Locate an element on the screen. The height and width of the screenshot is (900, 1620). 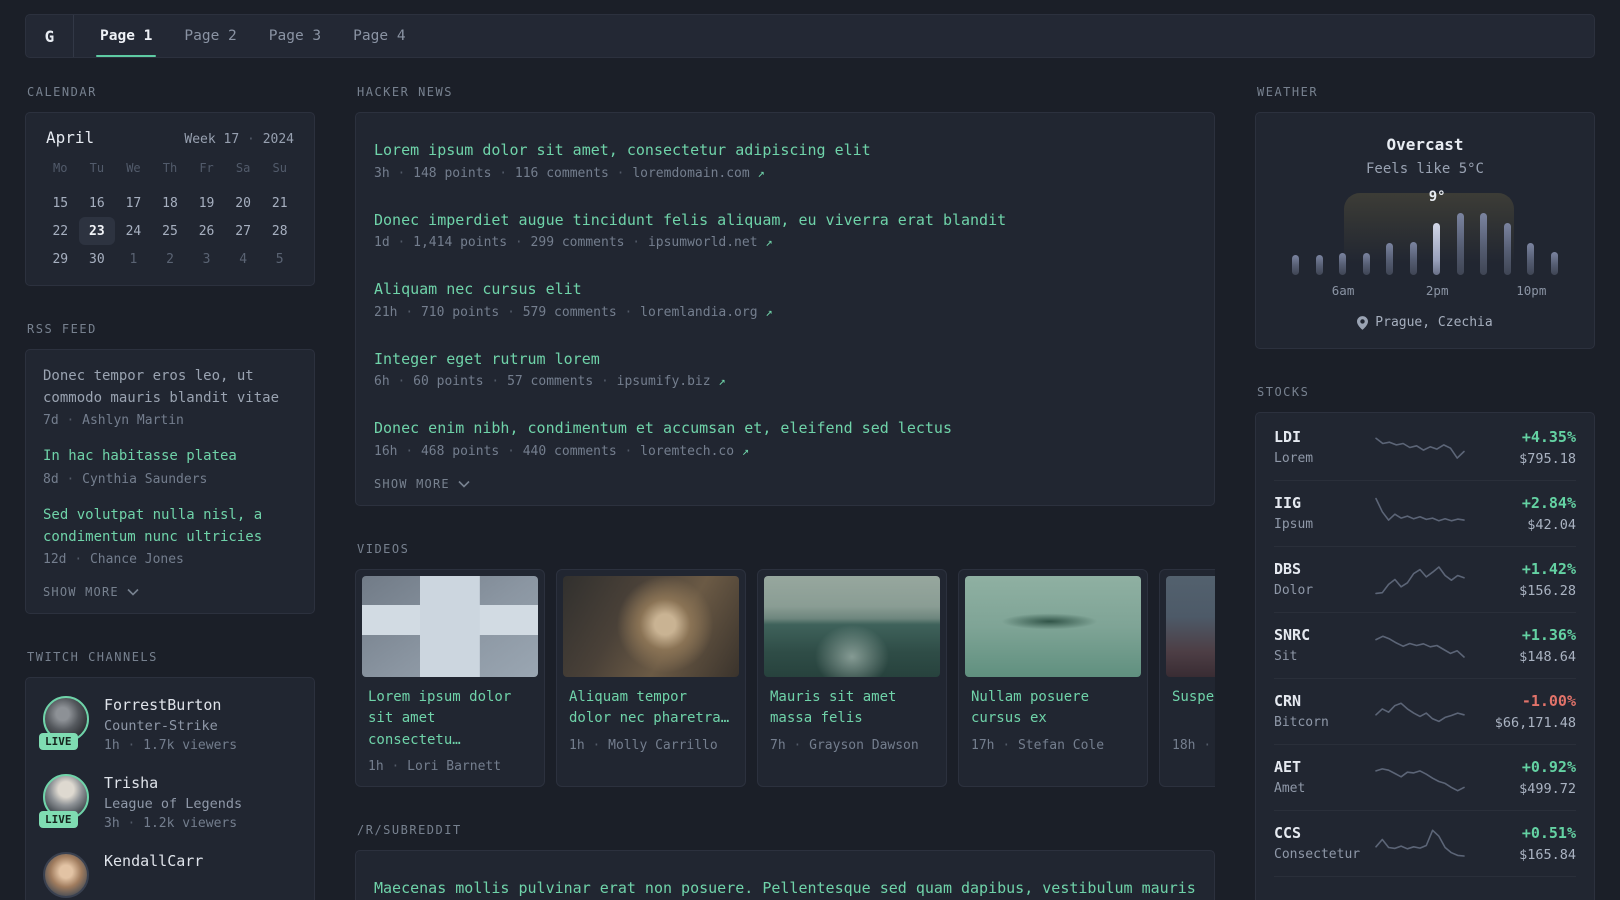
hacker-news-show-more-button: SHOW MORE is located at coordinates (422, 484).